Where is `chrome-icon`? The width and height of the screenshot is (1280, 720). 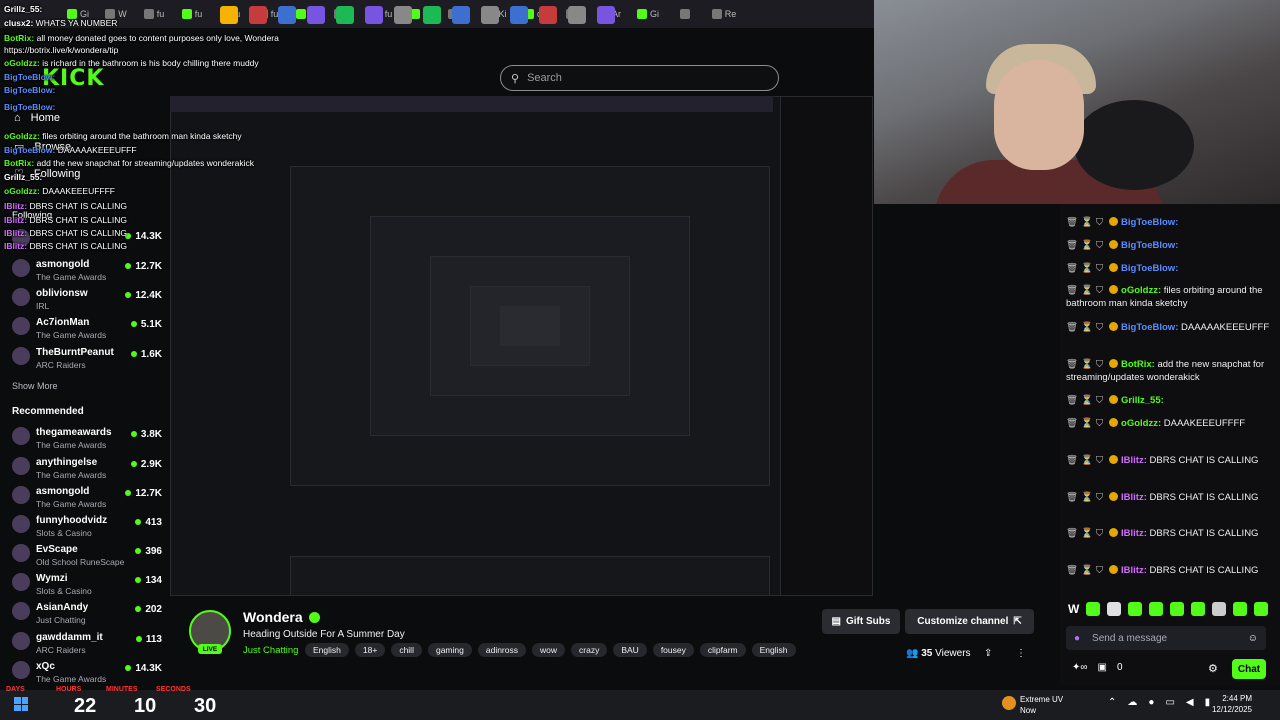
chrome-icon is located at coordinates (258, 15).